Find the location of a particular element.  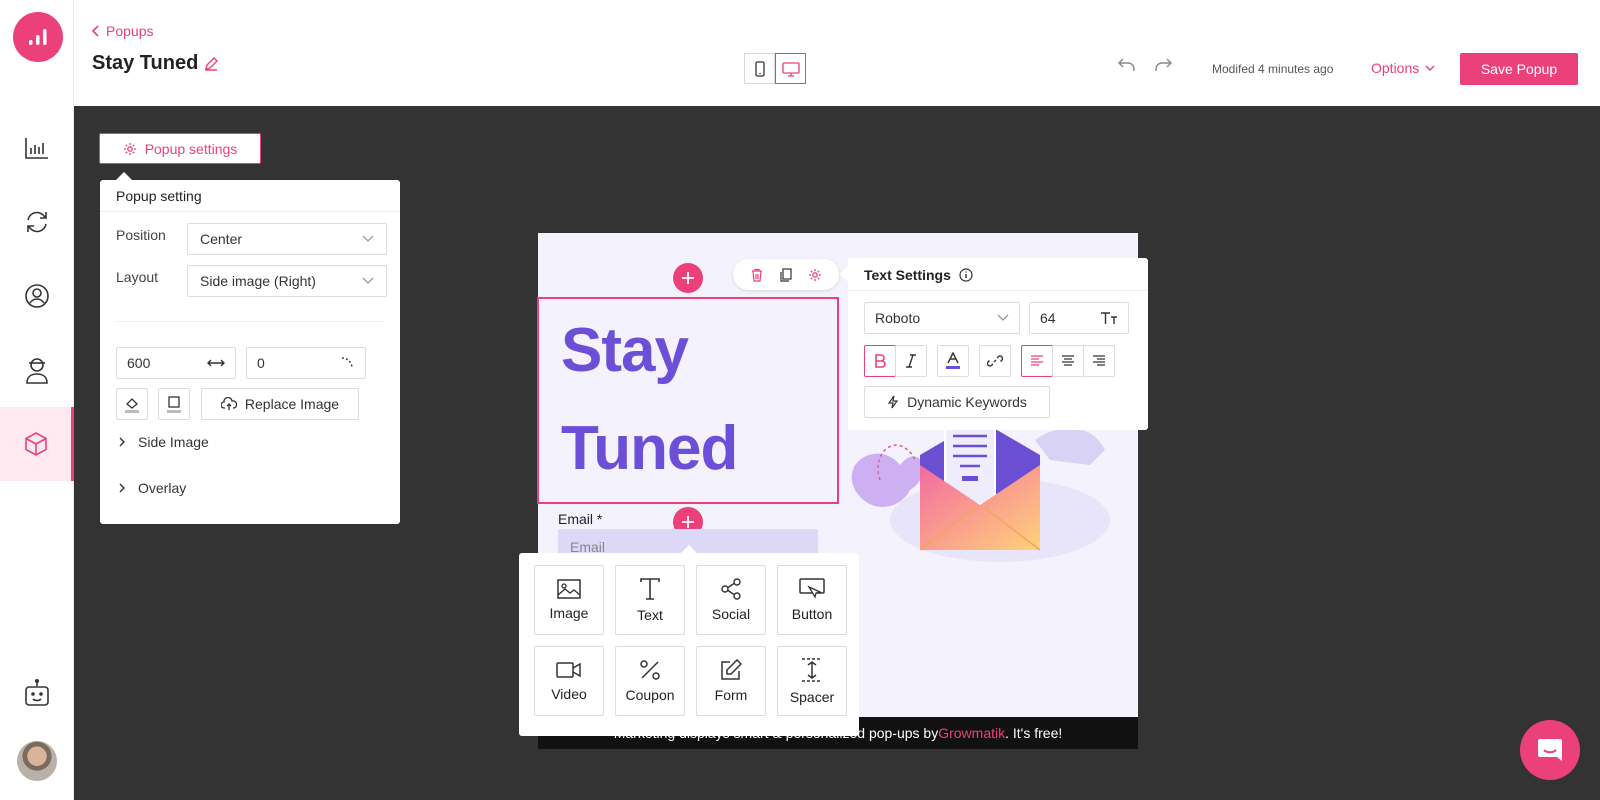

sync-icon is located at coordinates (37, 222).